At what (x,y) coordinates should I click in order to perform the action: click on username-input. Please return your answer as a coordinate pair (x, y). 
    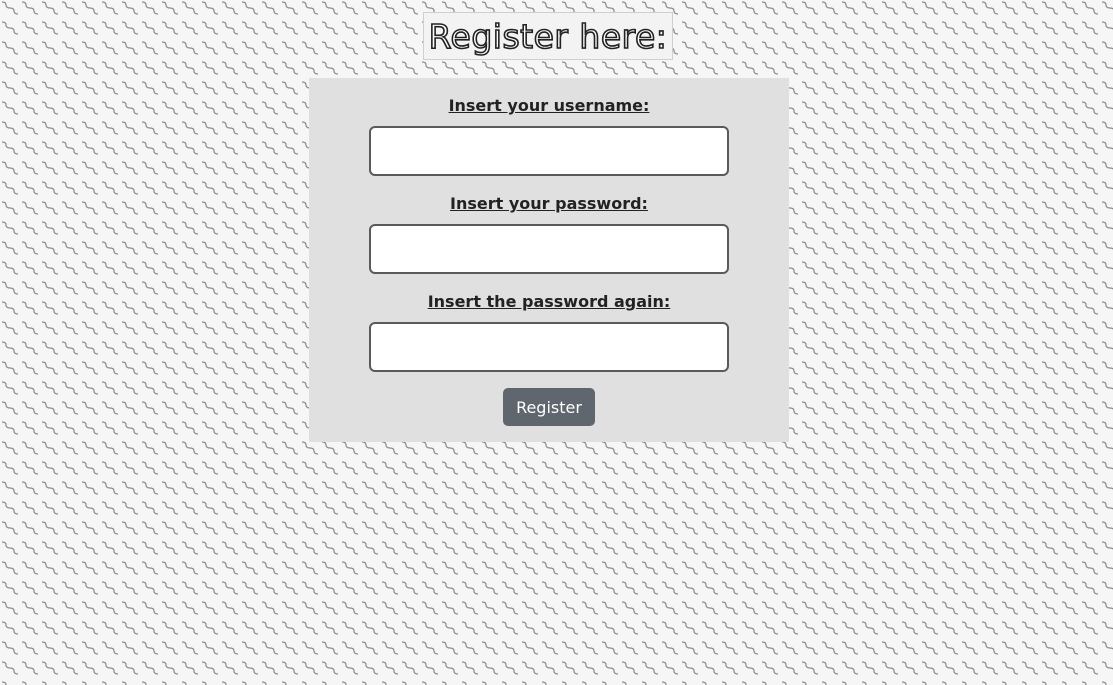
    Looking at the image, I should click on (549, 151).